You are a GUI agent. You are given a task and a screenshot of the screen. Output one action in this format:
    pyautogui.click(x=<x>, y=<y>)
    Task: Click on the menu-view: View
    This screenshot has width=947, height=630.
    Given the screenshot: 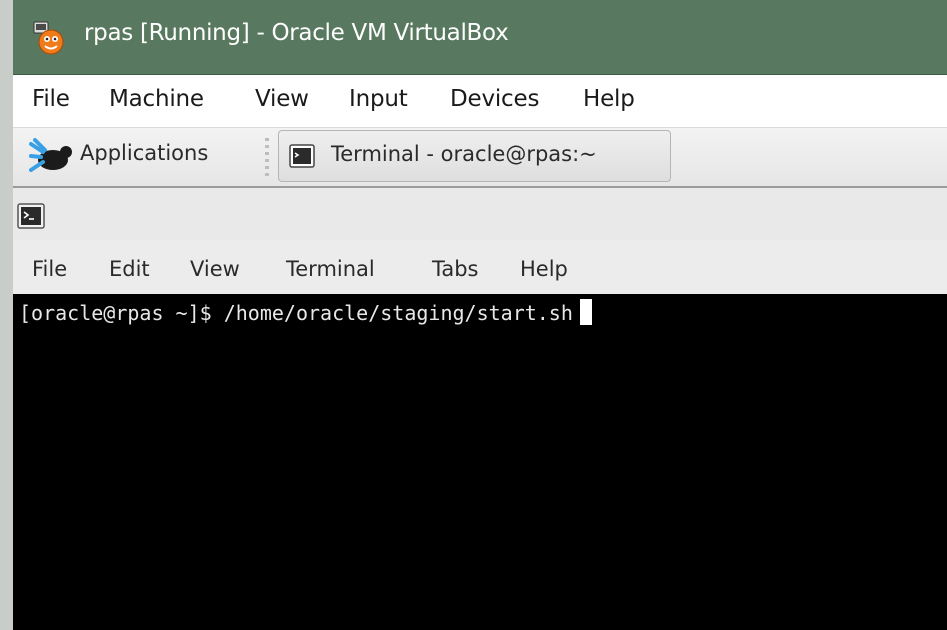 What is the action you would take?
    pyautogui.click(x=282, y=99)
    